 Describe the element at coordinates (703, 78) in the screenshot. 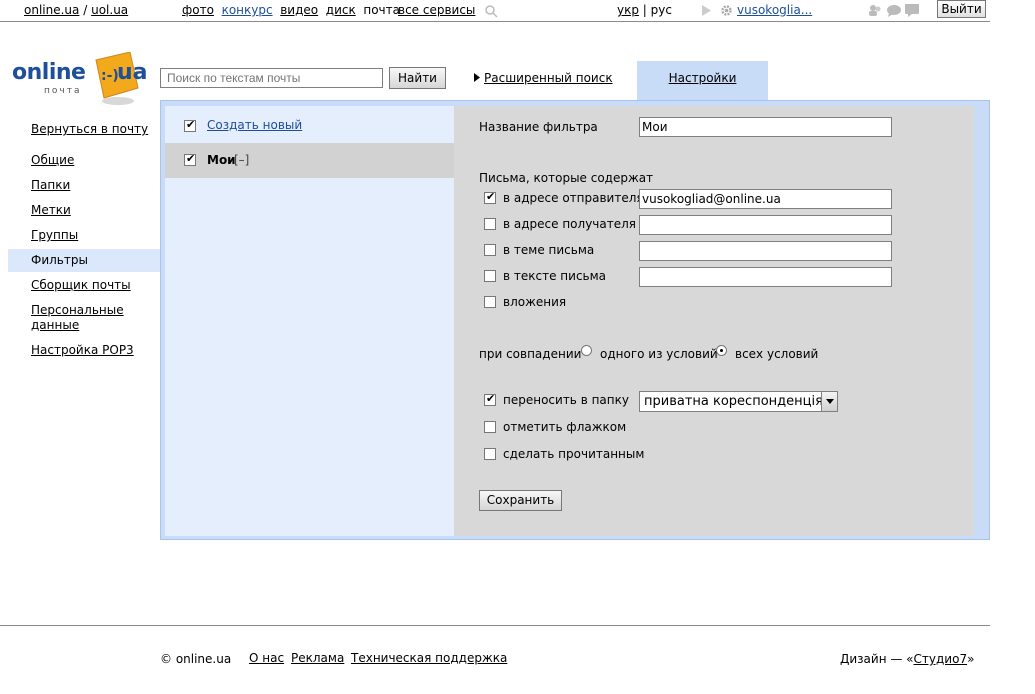

I see `tab-settings-label: Настройки` at that location.